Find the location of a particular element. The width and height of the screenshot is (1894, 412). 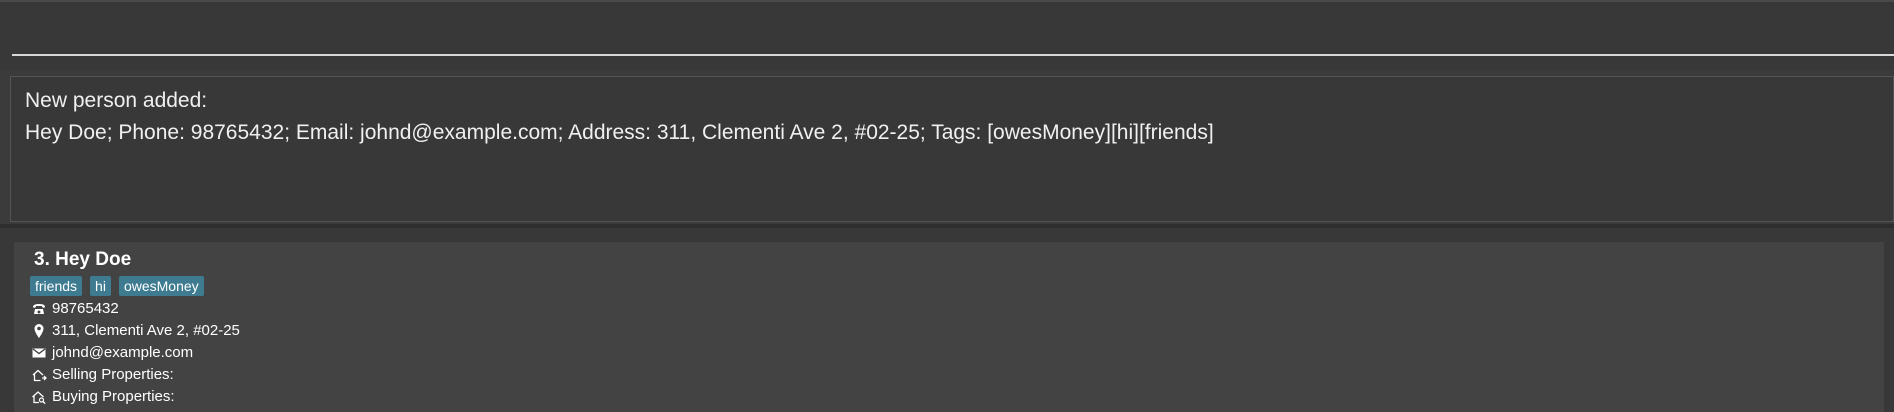

tag: friends is located at coordinates (56, 286).